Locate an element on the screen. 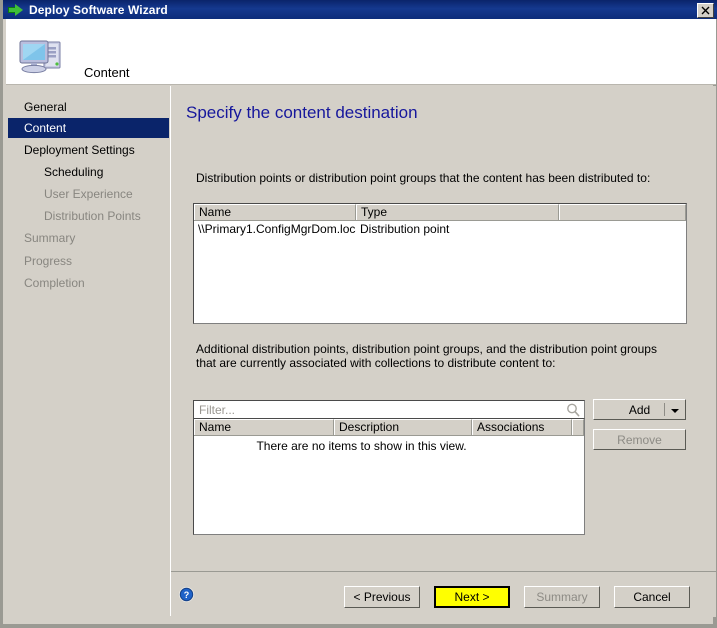 Image resolution: width=717 pixels, height=628 pixels. remove-button: Remove is located at coordinates (639, 439).